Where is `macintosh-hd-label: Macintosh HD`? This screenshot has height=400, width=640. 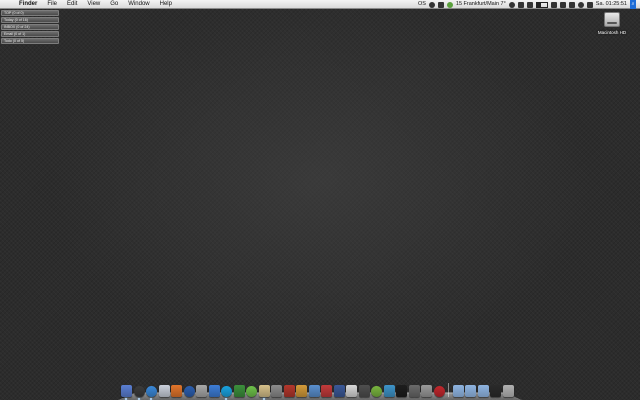 macintosh-hd-label: Macintosh HD is located at coordinates (612, 32).